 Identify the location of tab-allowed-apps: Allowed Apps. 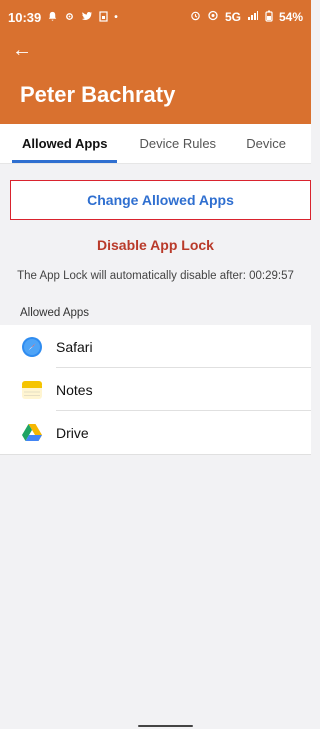
(64, 143).